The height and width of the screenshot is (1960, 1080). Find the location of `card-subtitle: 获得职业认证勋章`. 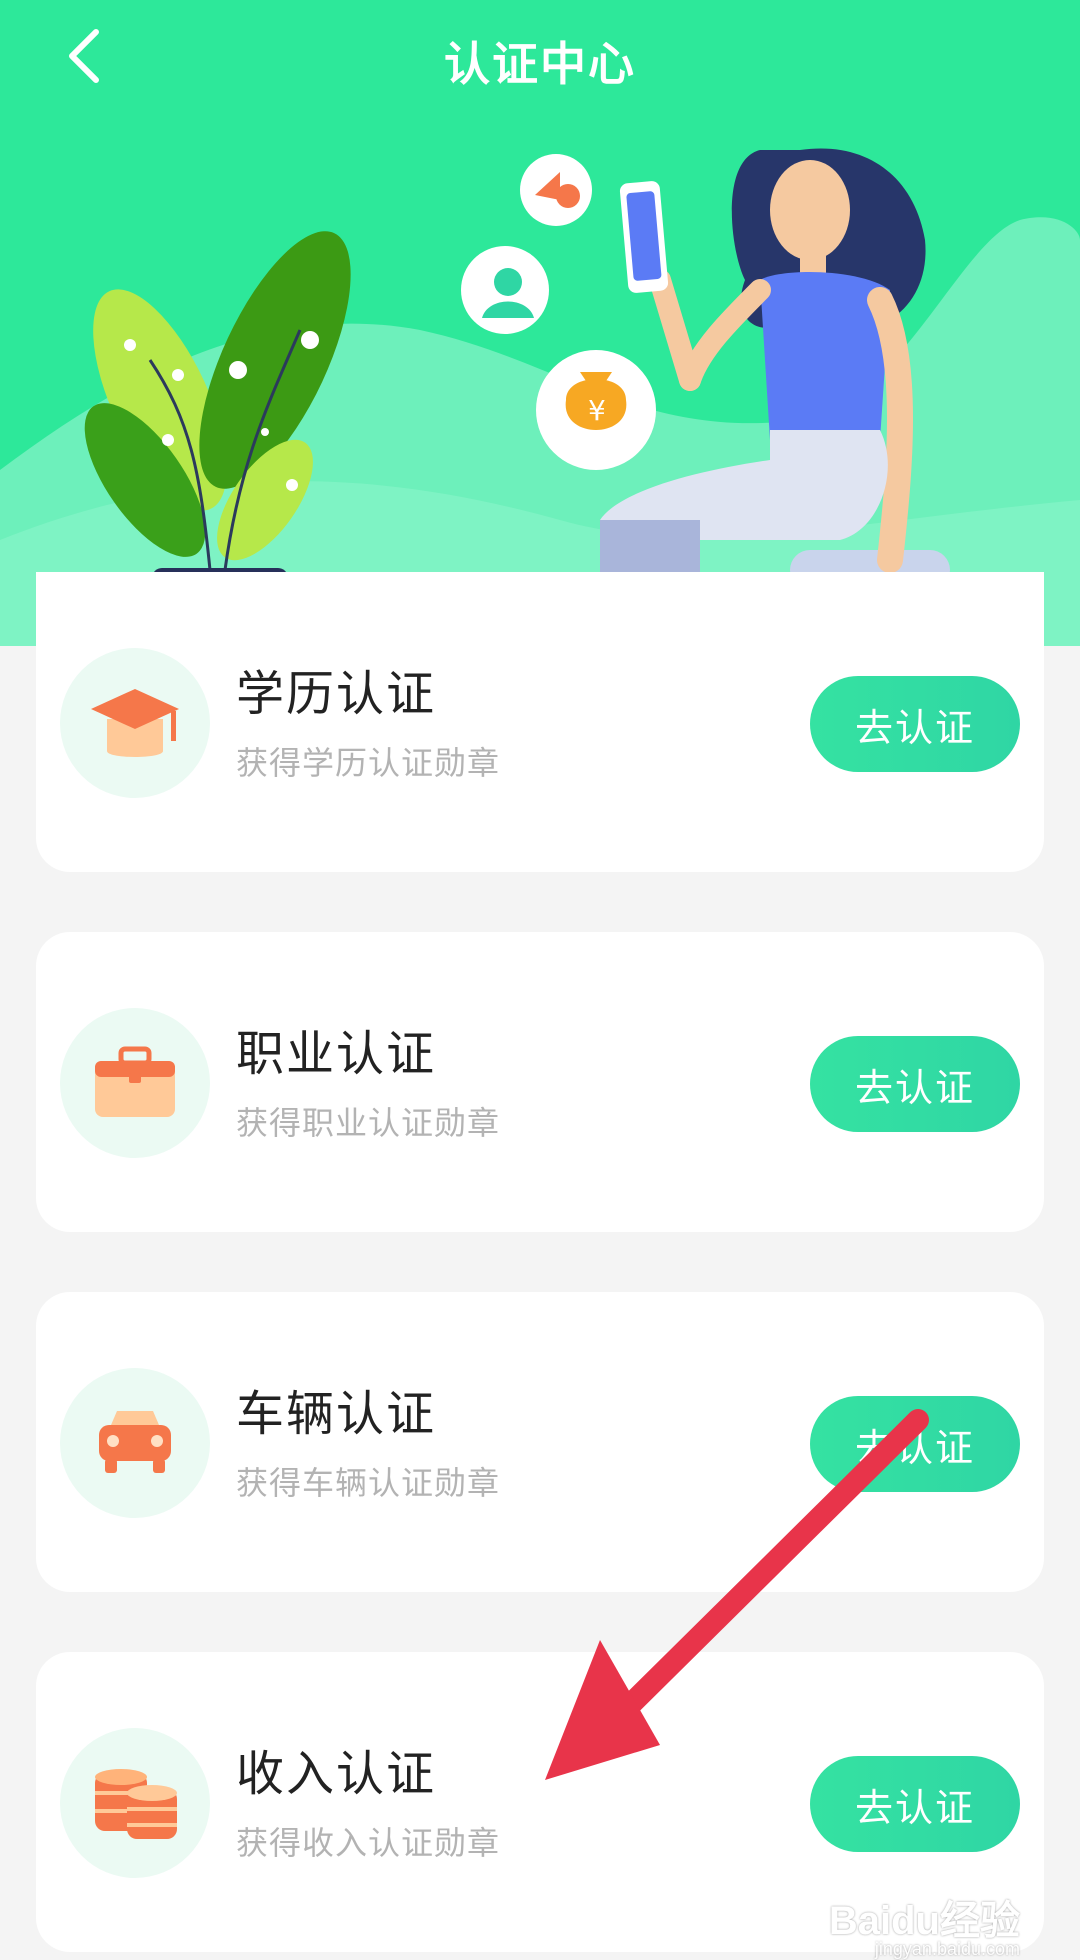

card-subtitle: 获得职业认证勋章 is located at coordinates (368, 1123).